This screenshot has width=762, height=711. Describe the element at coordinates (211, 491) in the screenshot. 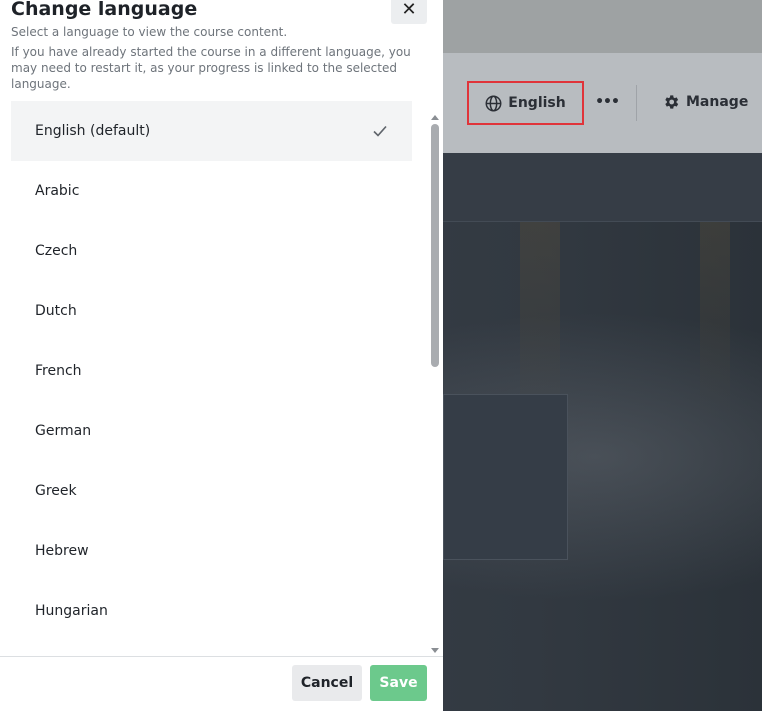

I see `language-option-greek: Greek` at that location.